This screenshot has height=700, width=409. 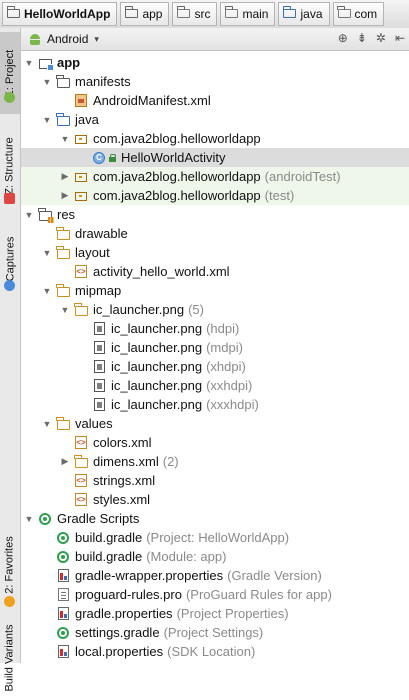 I want to click on tab-favorites-label: 2: Favorites, so click(x=10, y=565).